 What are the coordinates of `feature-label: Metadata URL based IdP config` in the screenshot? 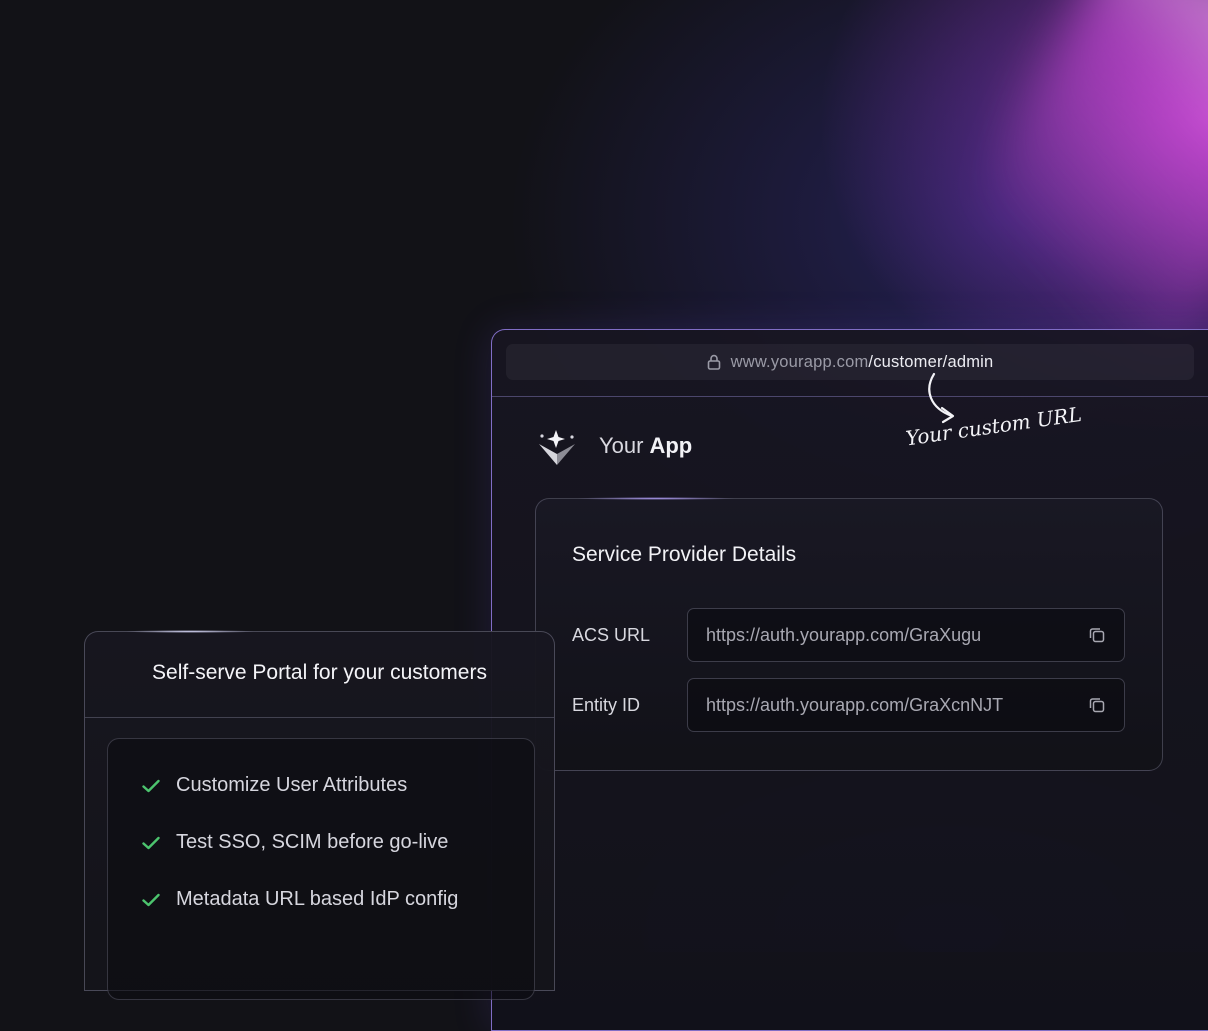 It's located at (317, 899).